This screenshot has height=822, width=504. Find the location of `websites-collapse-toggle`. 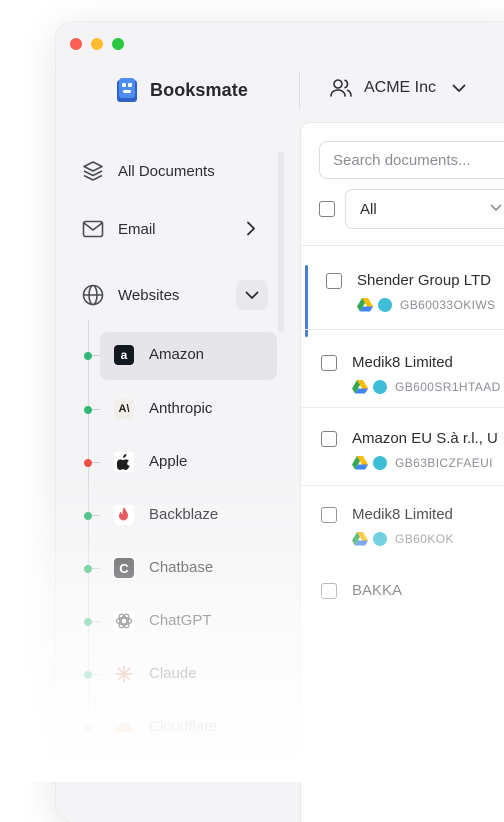

websites-collapse-toggle is located at coordinates (252, 295).